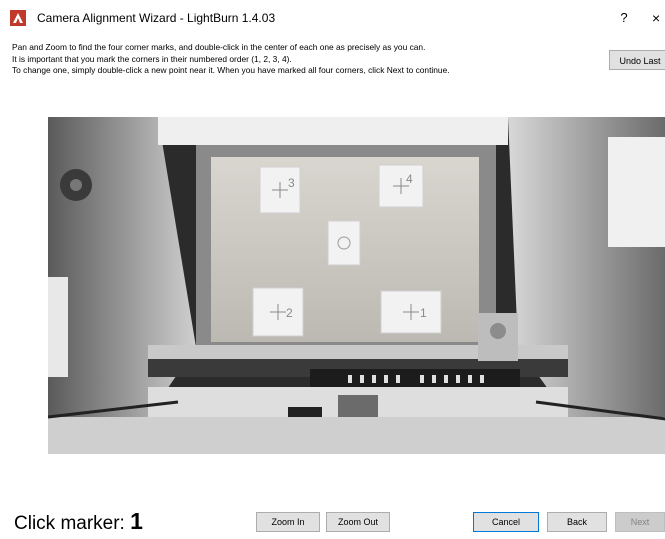  Describe the element at coordinates (358, 522) in the screenshot. I see `zoom-out-button: Zoom Out` at that location.